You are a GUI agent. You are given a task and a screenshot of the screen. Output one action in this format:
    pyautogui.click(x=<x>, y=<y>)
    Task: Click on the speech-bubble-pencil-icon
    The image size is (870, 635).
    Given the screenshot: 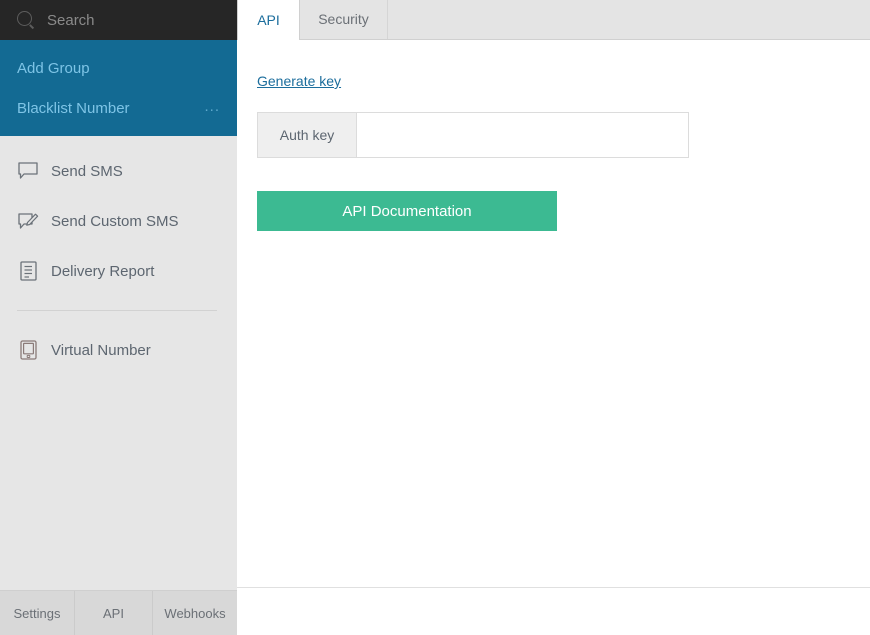 What is the action you would take?
    pyautogui.click(x=28, y=221)
    